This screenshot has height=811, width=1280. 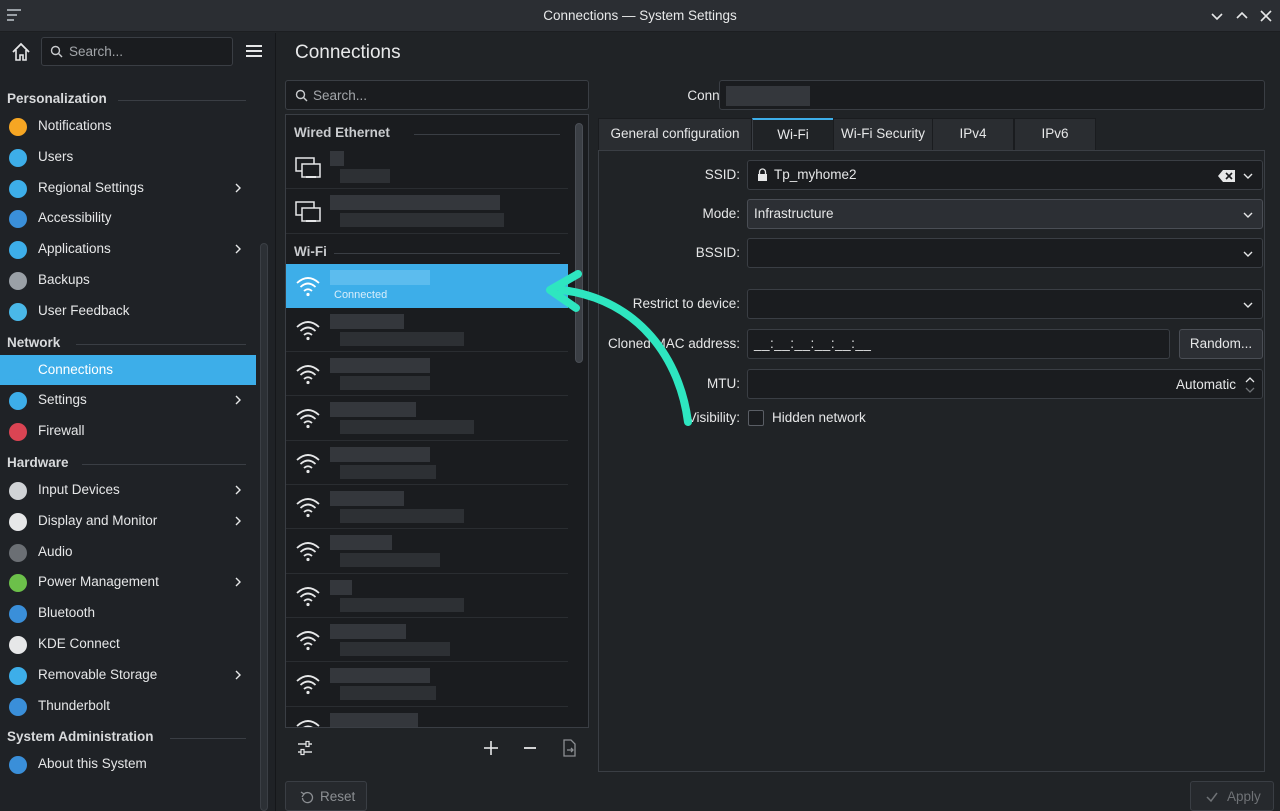 What do you see at coordinates (128, 521) in the screenshot?
I see `sidebar-item-display-and-monitor: Display and Monitor` at bounding box center [128, 521].